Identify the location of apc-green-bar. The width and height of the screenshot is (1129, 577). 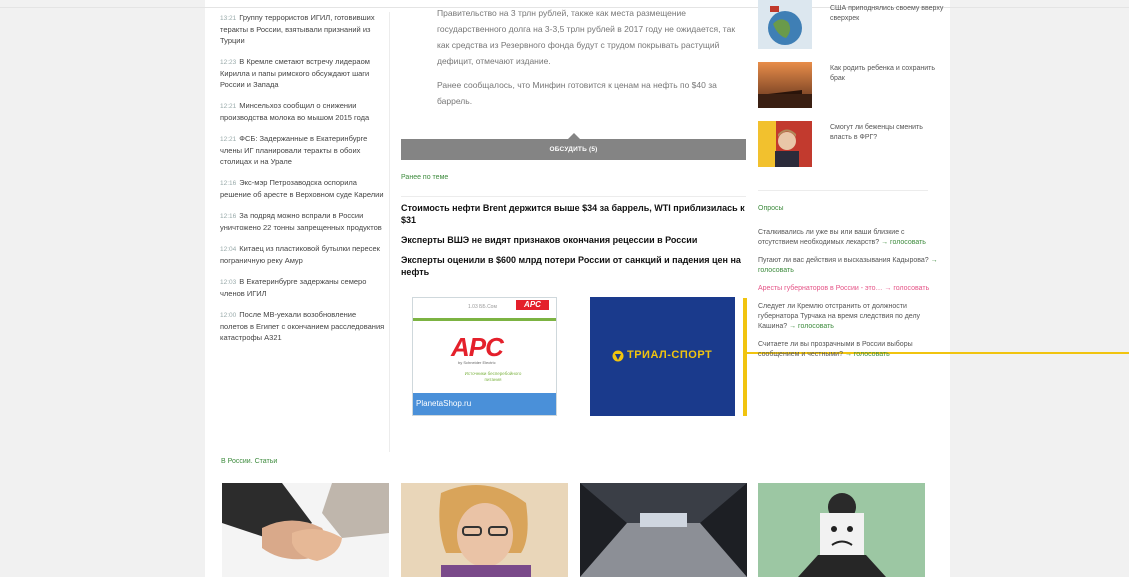
(484, 319).